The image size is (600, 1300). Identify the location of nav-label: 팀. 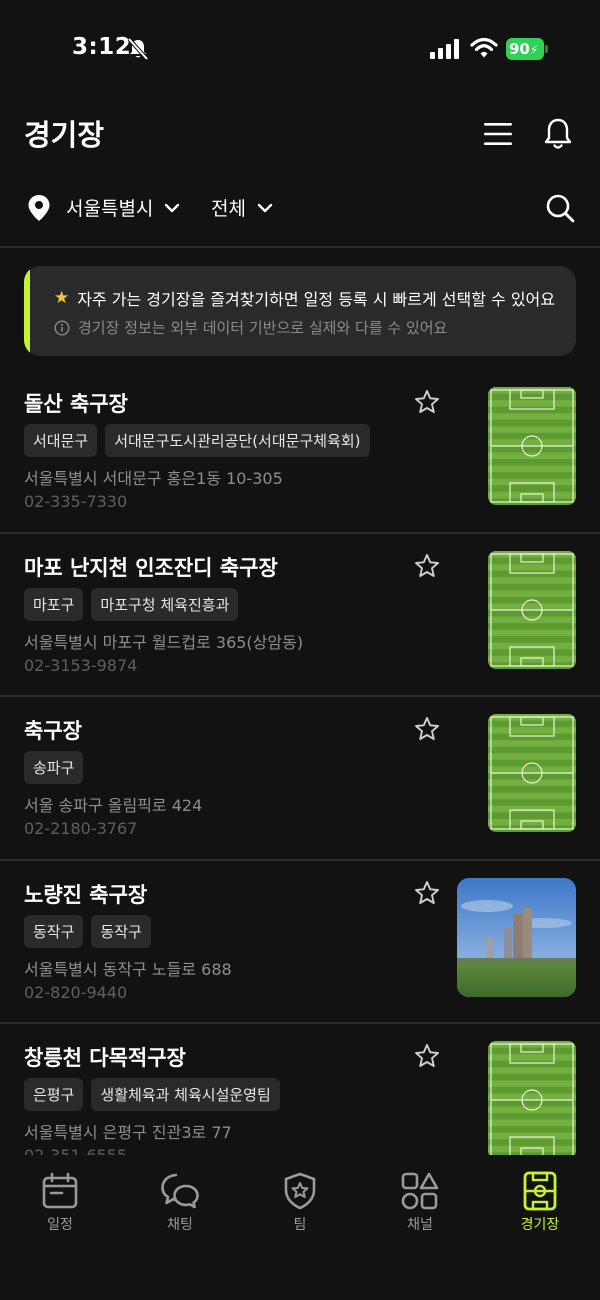
(300, 1225).